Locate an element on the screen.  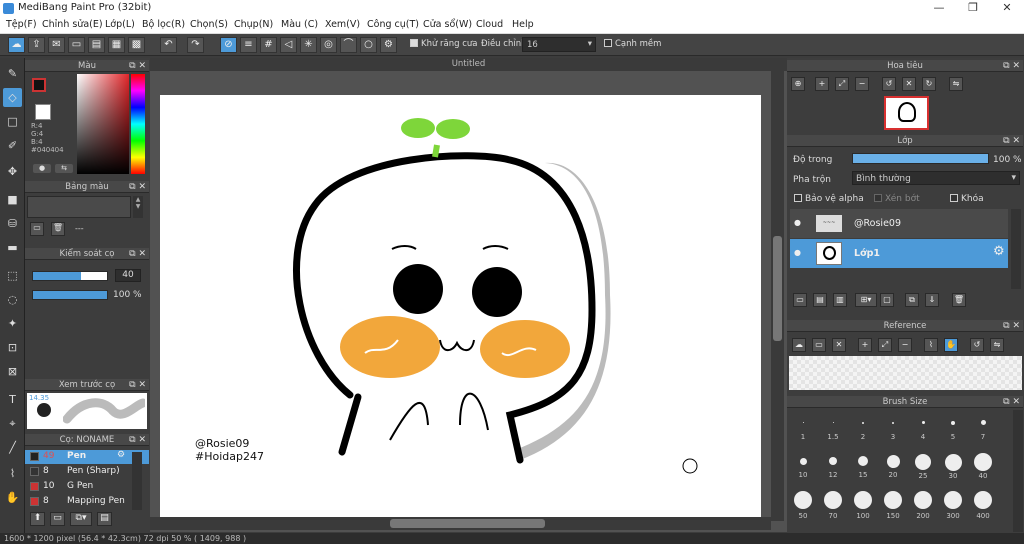
close-button: ✕ is located at coordinates (1007, 8).